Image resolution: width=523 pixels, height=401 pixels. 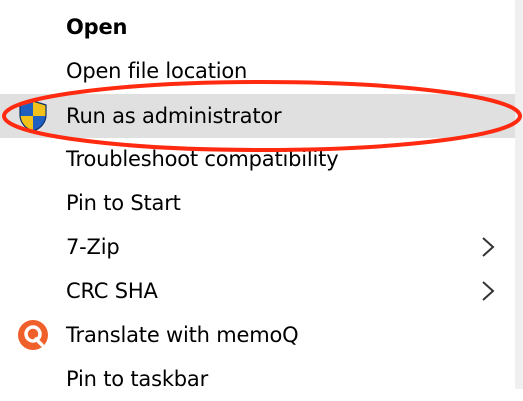 What do you see at coordinates (257, 27) in the screenshot?
I see `menu-item-open: Open` at bounding box center [257, 27].